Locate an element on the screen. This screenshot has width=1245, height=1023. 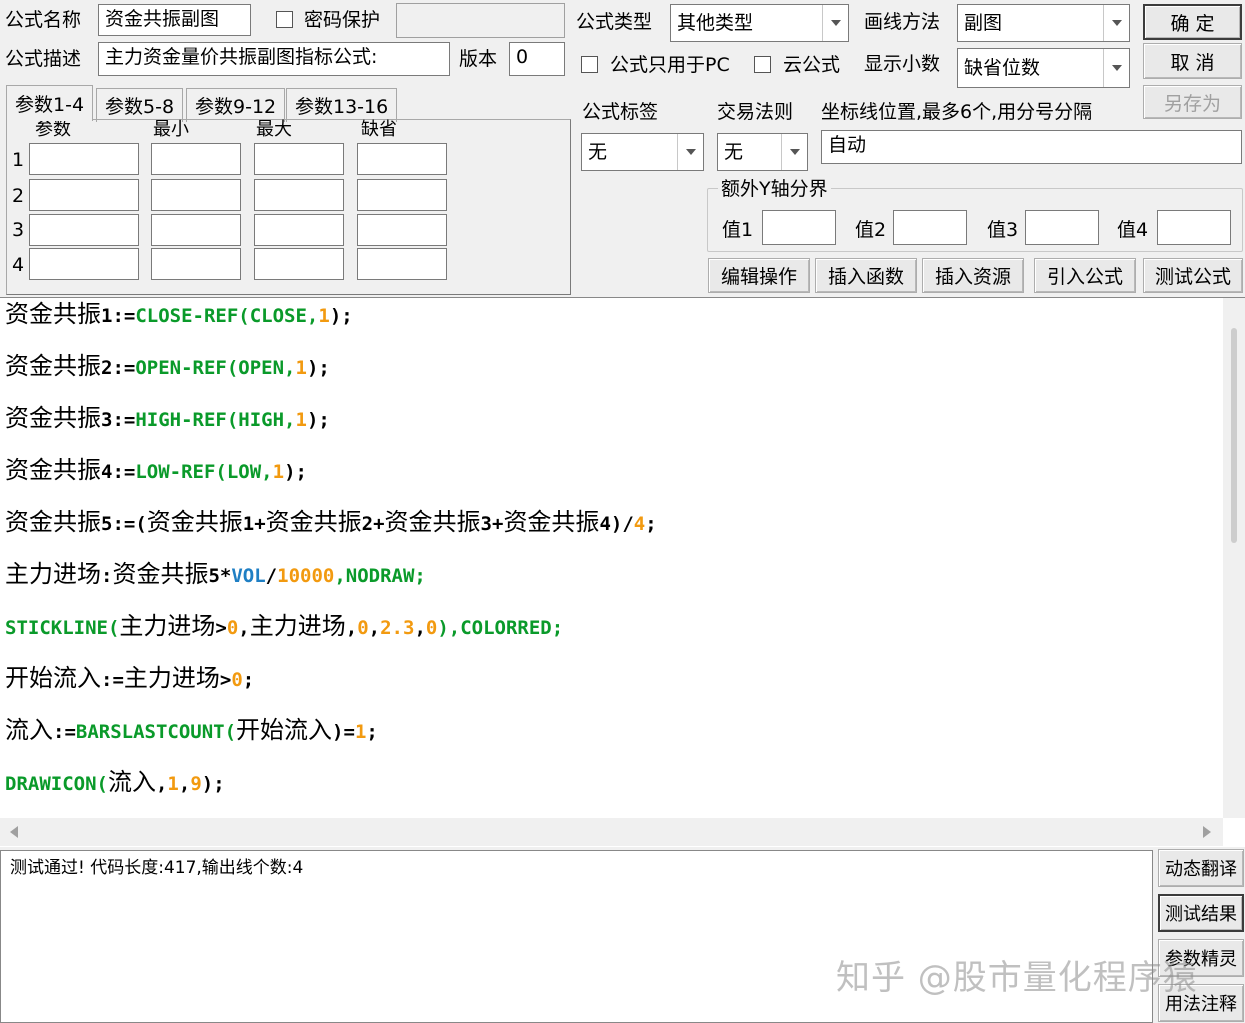
coord-line-input: 自动 is located at coordinates (1031, 147).